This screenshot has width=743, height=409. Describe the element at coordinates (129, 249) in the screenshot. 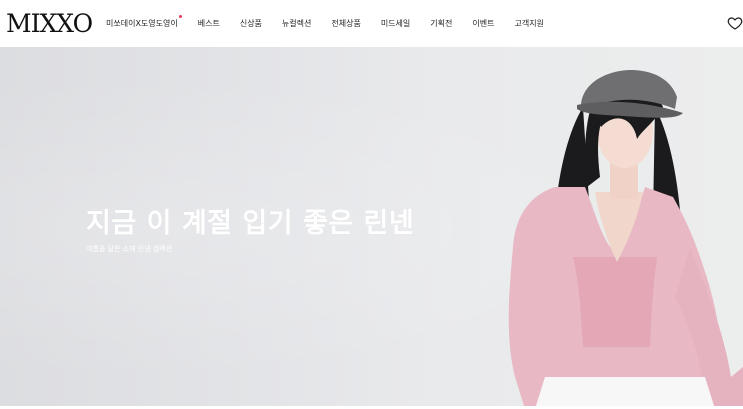

I see `hero-subtitle: 여름을 닮은 소재 린넨 컬렉션` at that location.